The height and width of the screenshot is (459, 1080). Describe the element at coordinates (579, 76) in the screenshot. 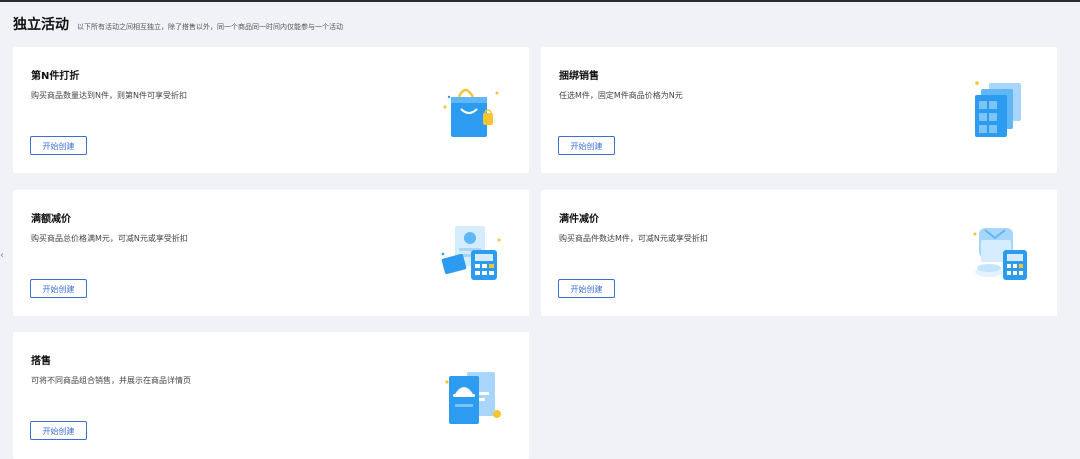

I see `card-title: 捆绑销售` at that location.